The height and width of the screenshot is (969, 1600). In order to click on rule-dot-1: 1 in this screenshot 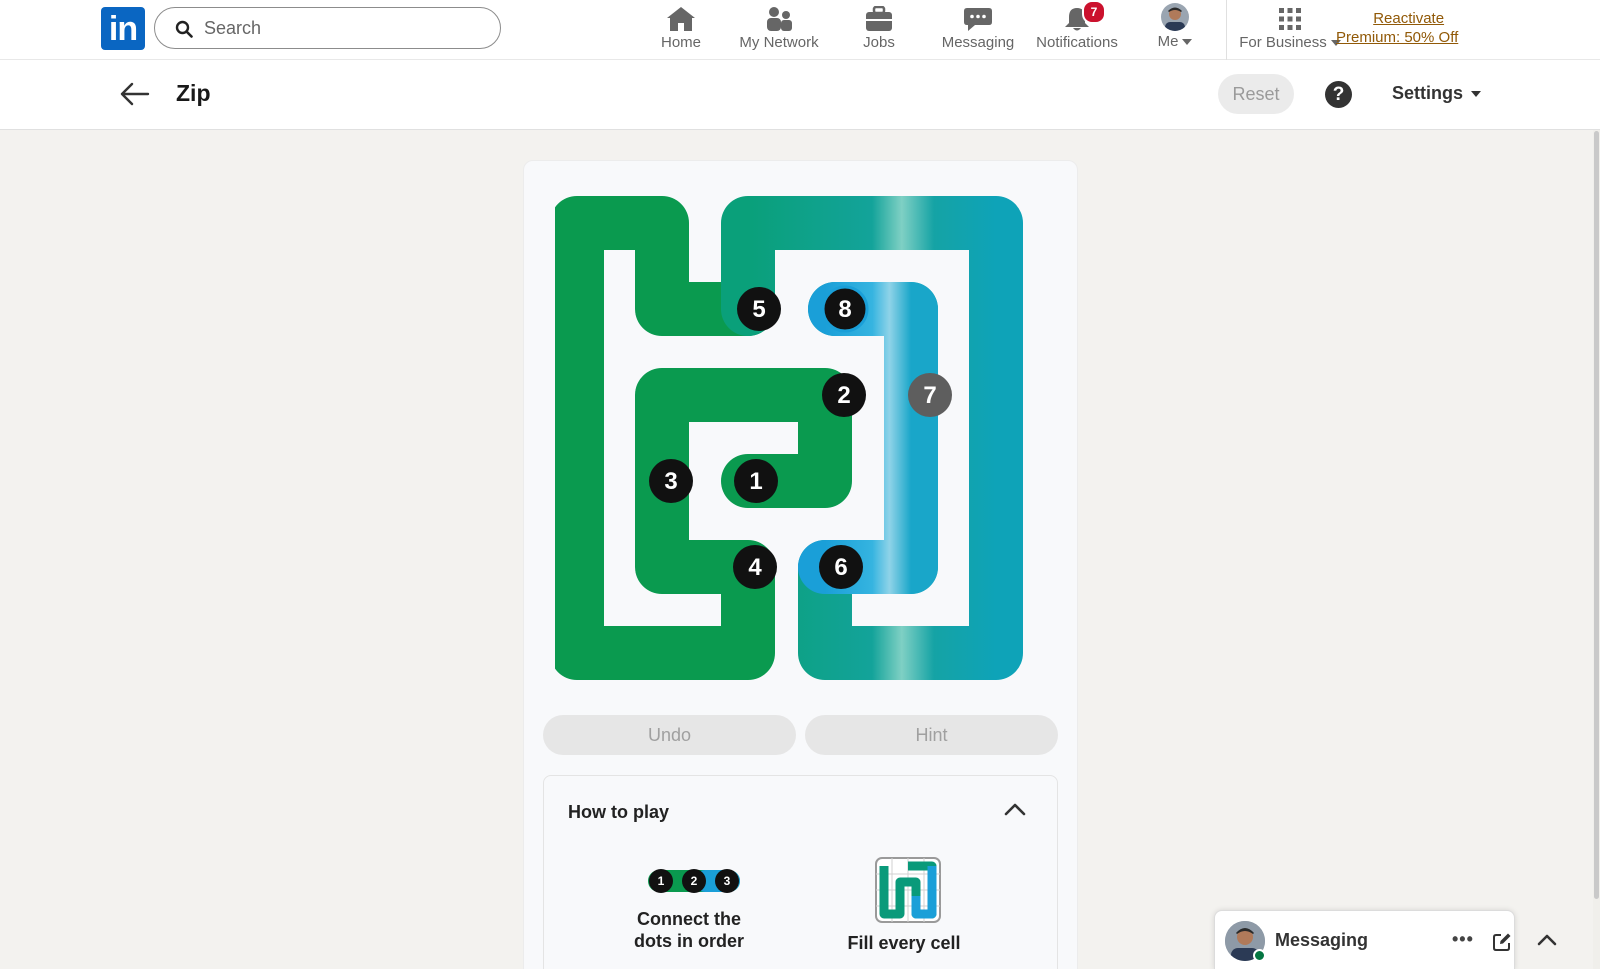, I will do `click(661, 881)`.